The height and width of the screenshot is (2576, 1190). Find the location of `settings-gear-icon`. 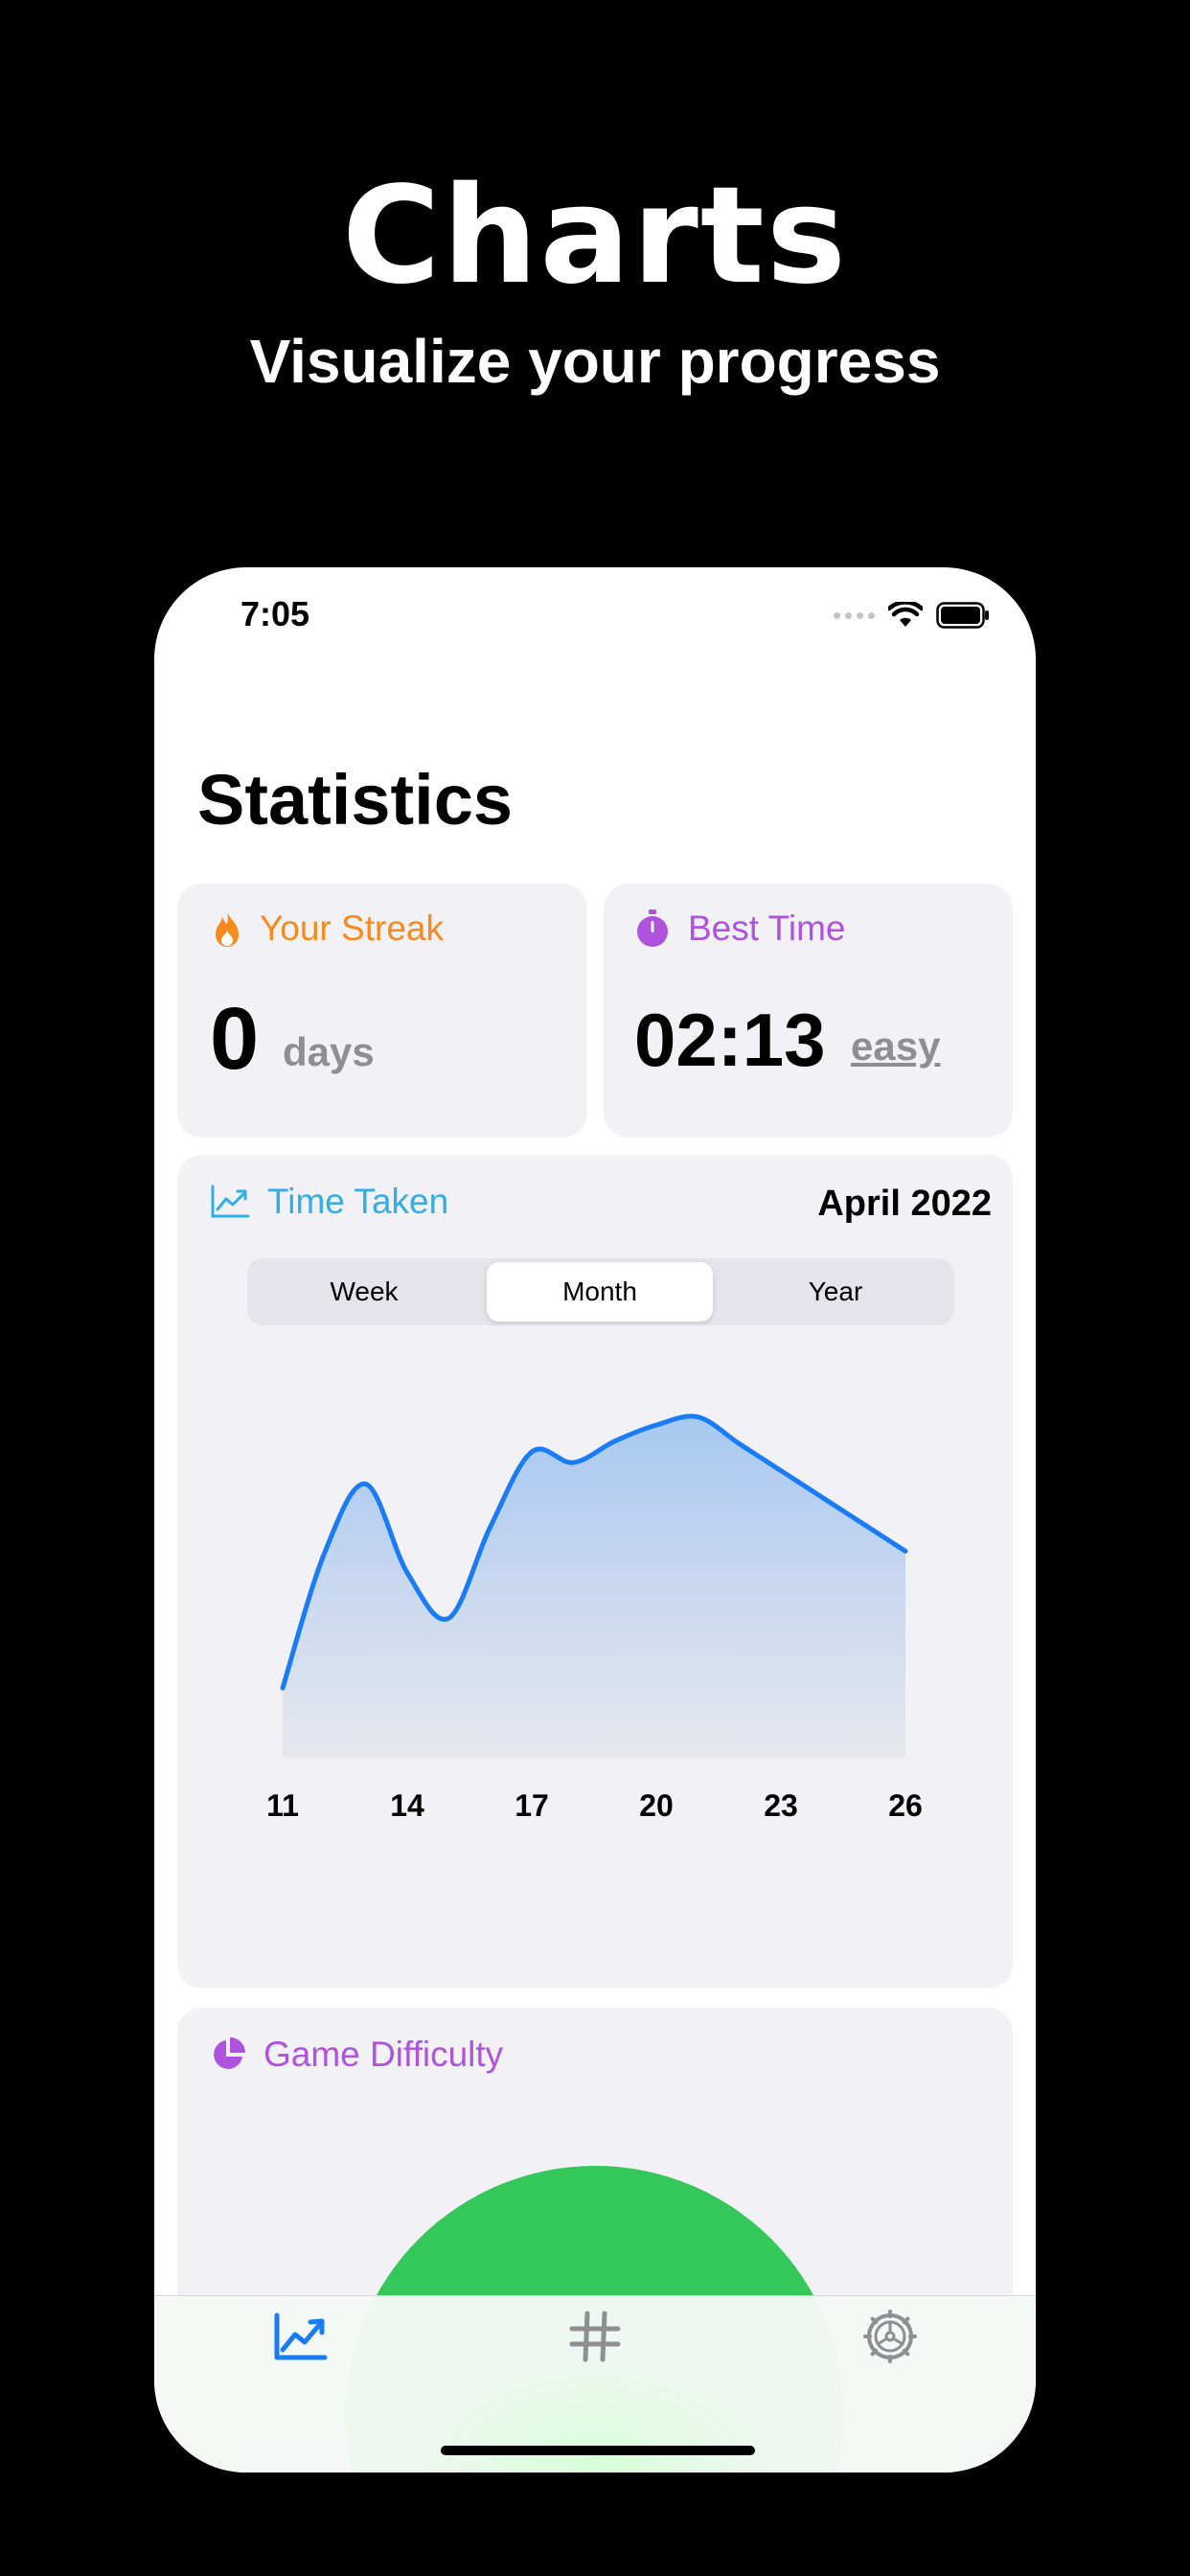

settings-gear-icon is located at coordinates (890, 2336).